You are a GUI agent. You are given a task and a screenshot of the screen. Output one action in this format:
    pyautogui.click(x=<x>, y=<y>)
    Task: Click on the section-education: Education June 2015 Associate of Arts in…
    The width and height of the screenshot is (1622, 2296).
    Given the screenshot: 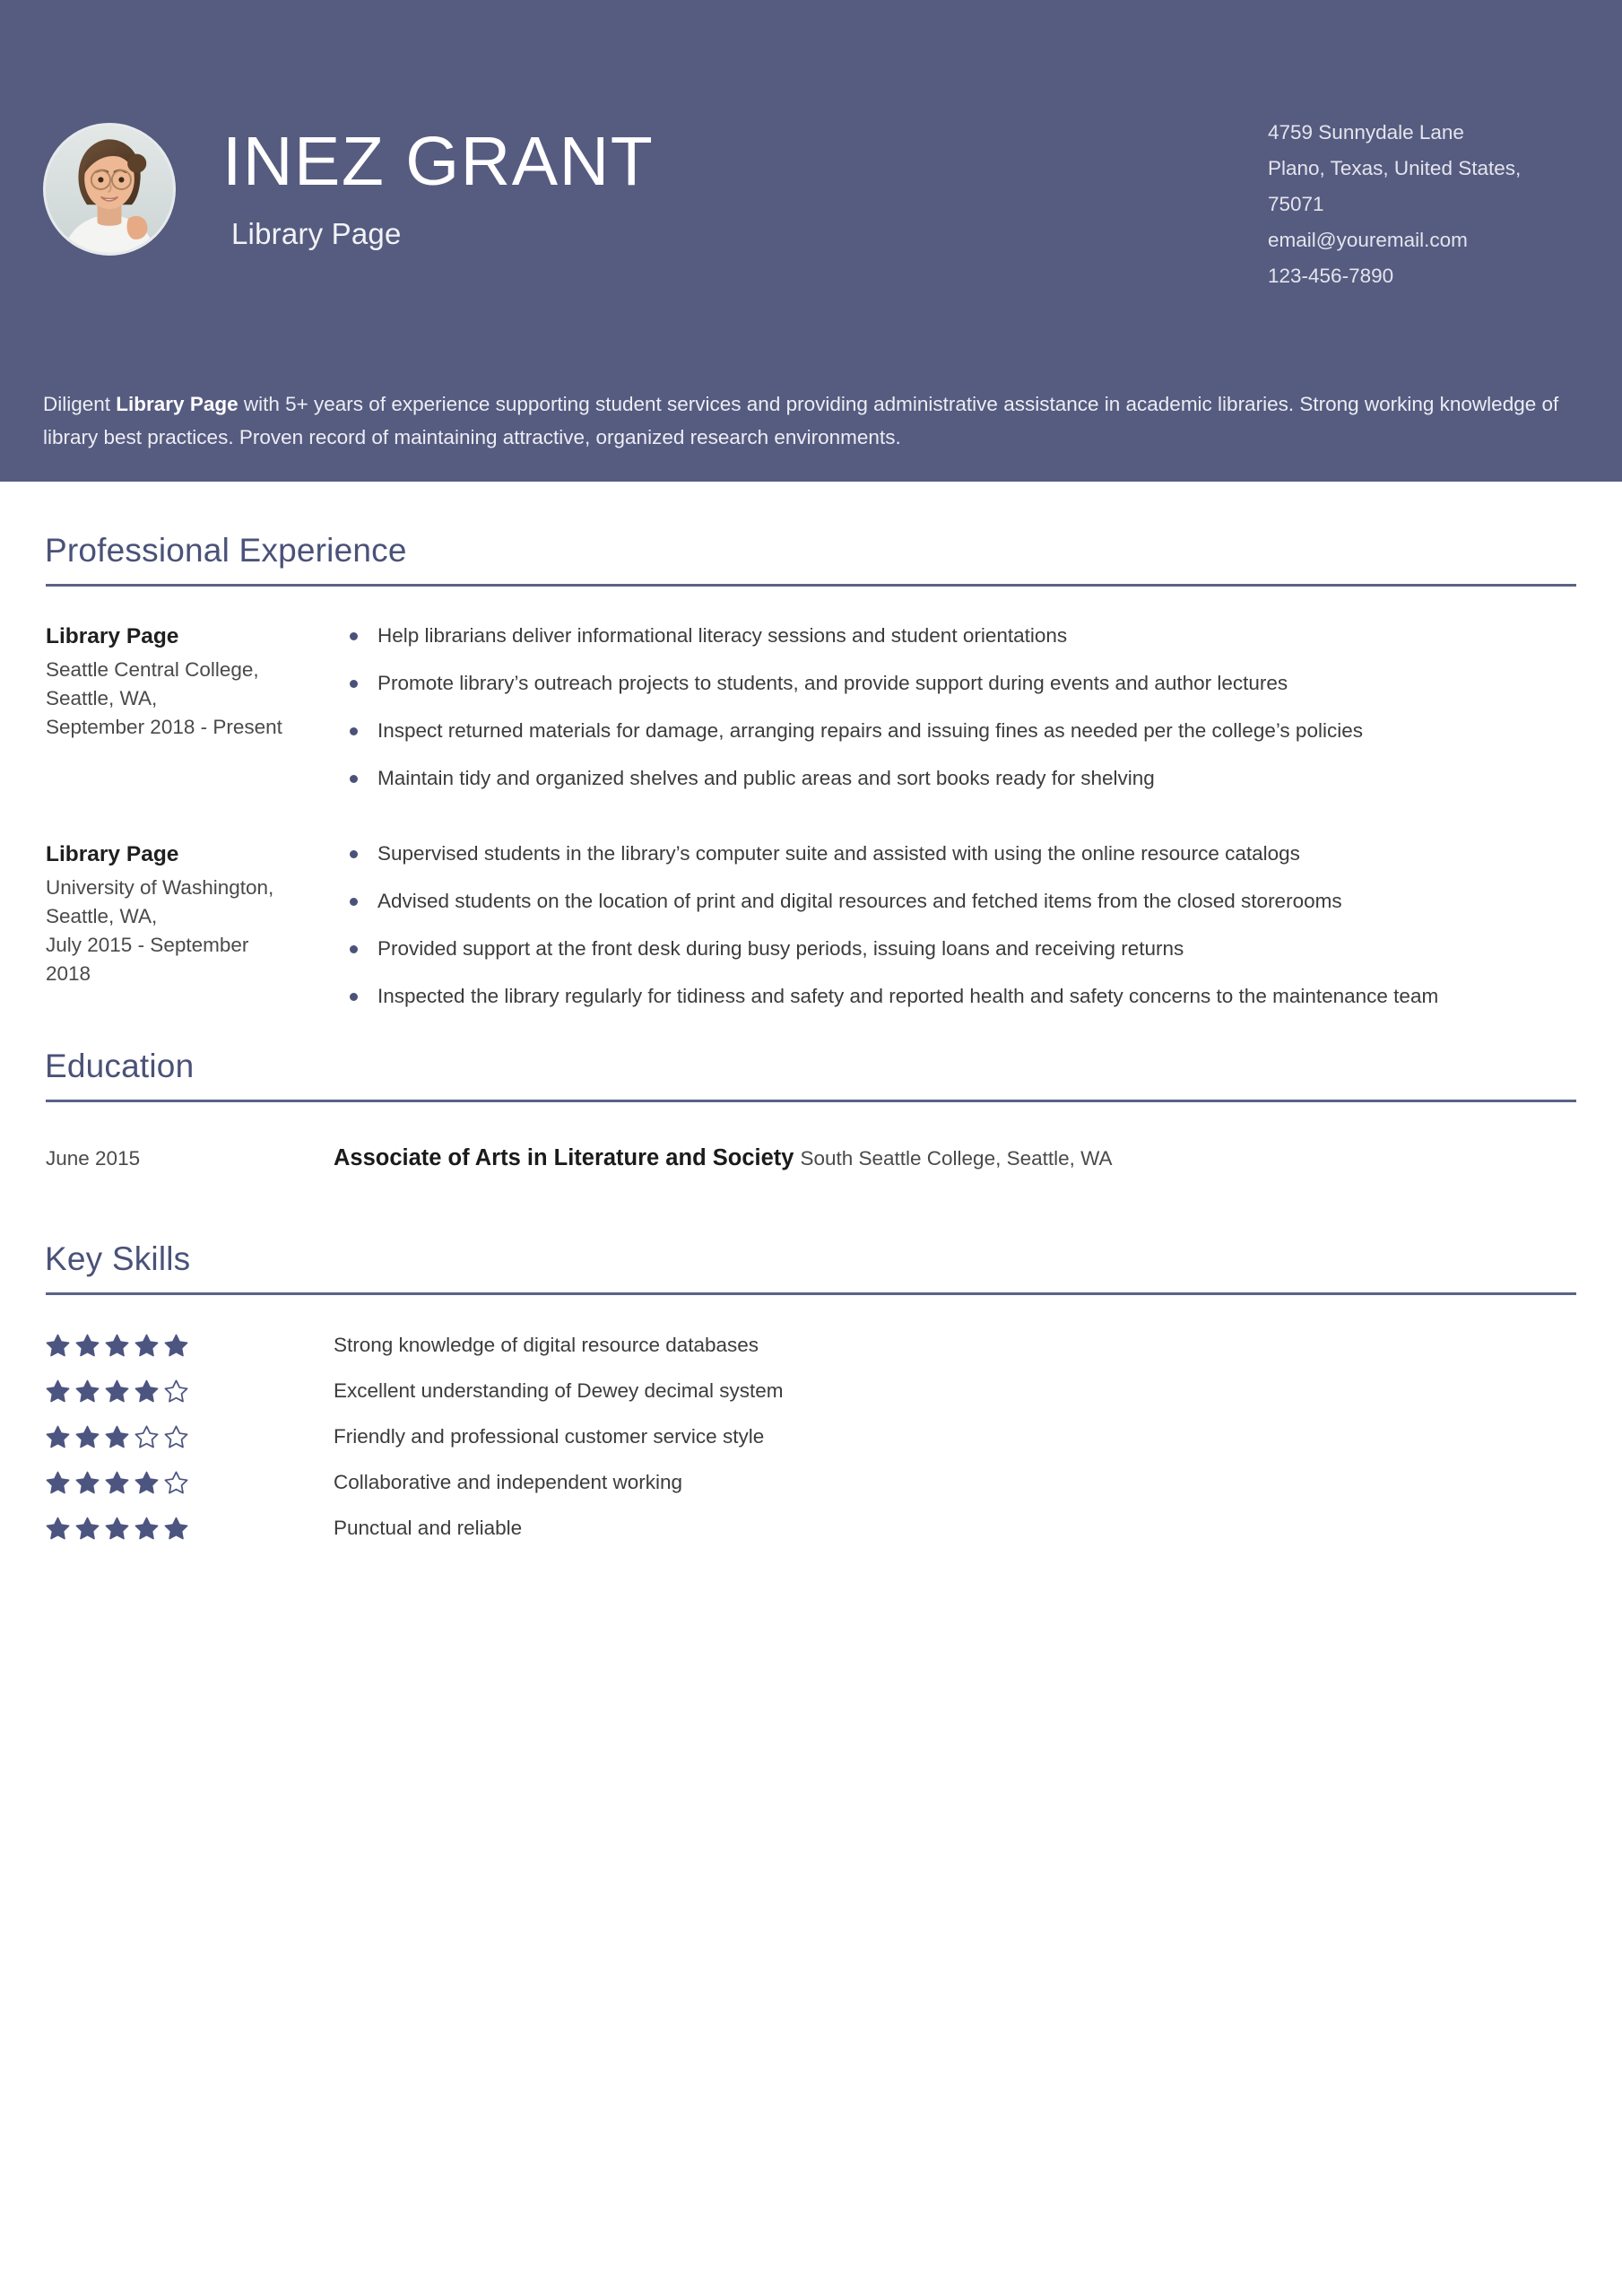 What is the action you would take?
    pyautogui.click(x=811, y=1091)
    